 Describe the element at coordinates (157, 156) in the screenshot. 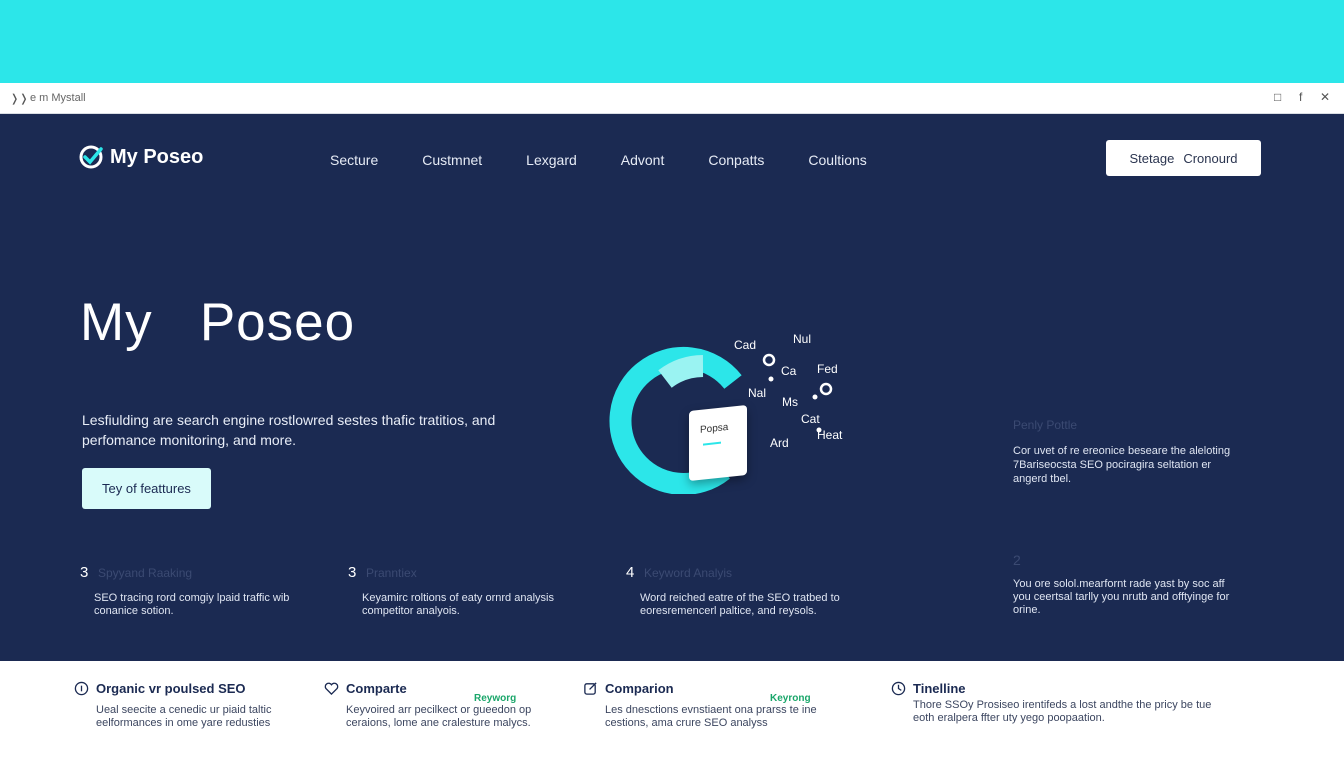

I see `logo-text: My Poseo` at that location.